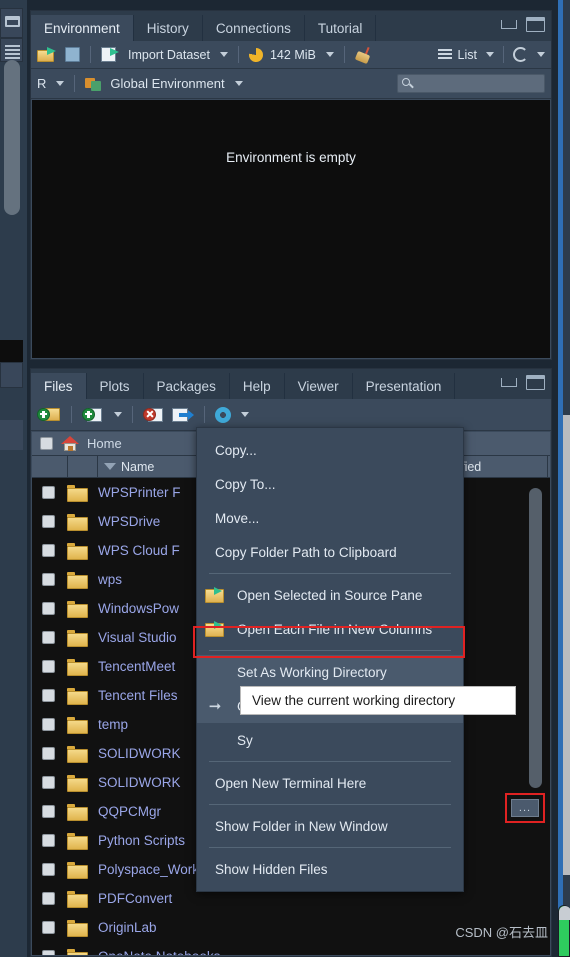 The image size is (570, 957). Describe the element at coordinates (47, 54) in the screenshot. I see `open-folder-icon` at that location.